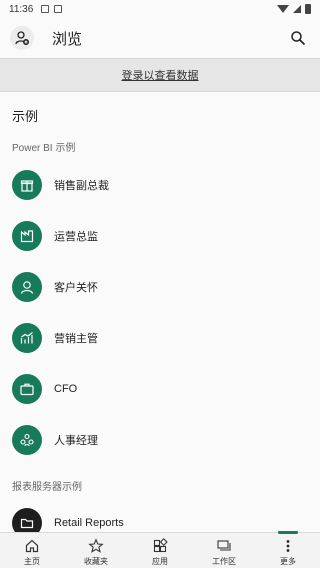  I want to click on apps-icon, so click(160, 546).